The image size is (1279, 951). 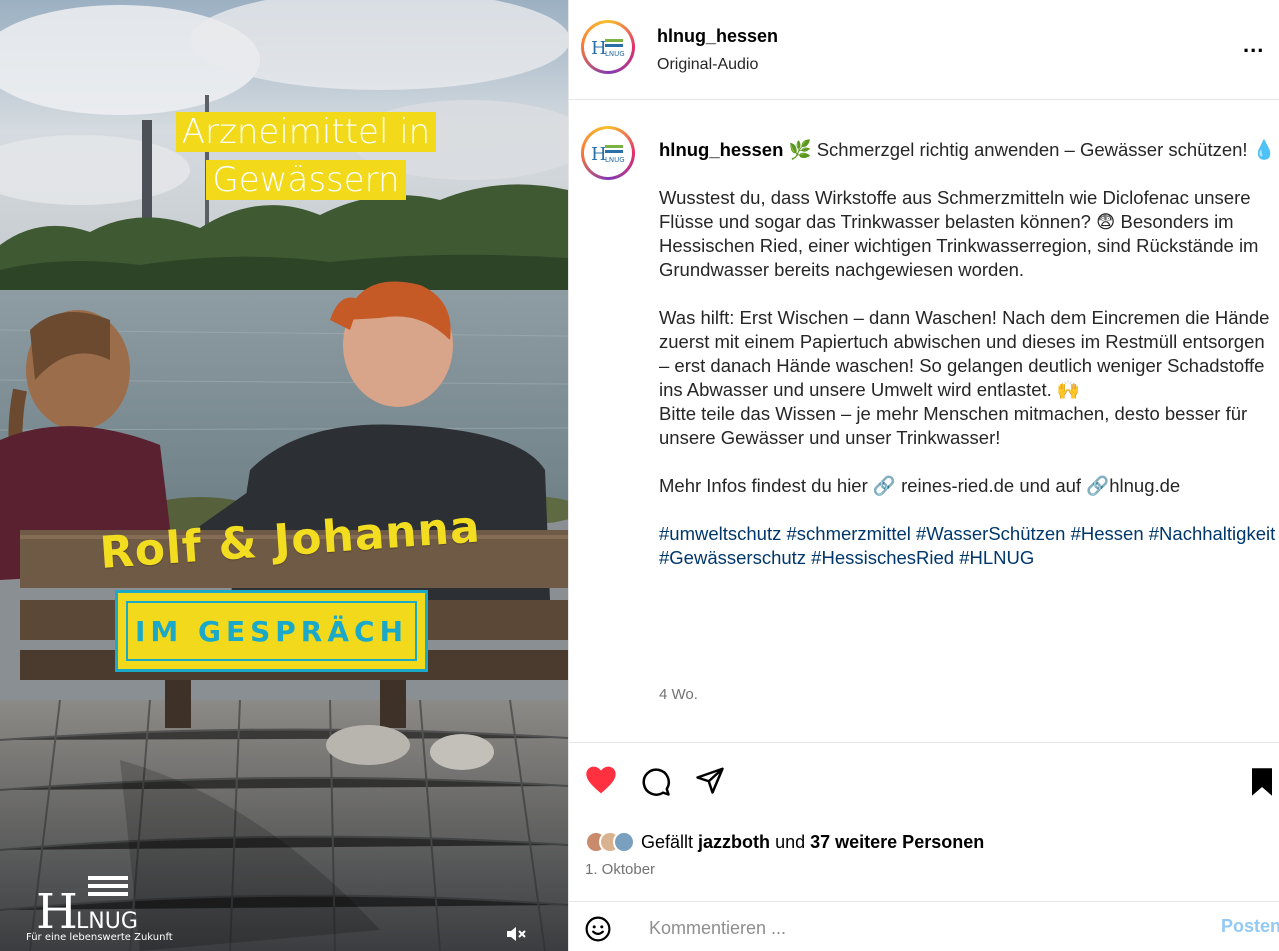 I want to click on post-age: 4 Wo., so click(x=678, y=694).